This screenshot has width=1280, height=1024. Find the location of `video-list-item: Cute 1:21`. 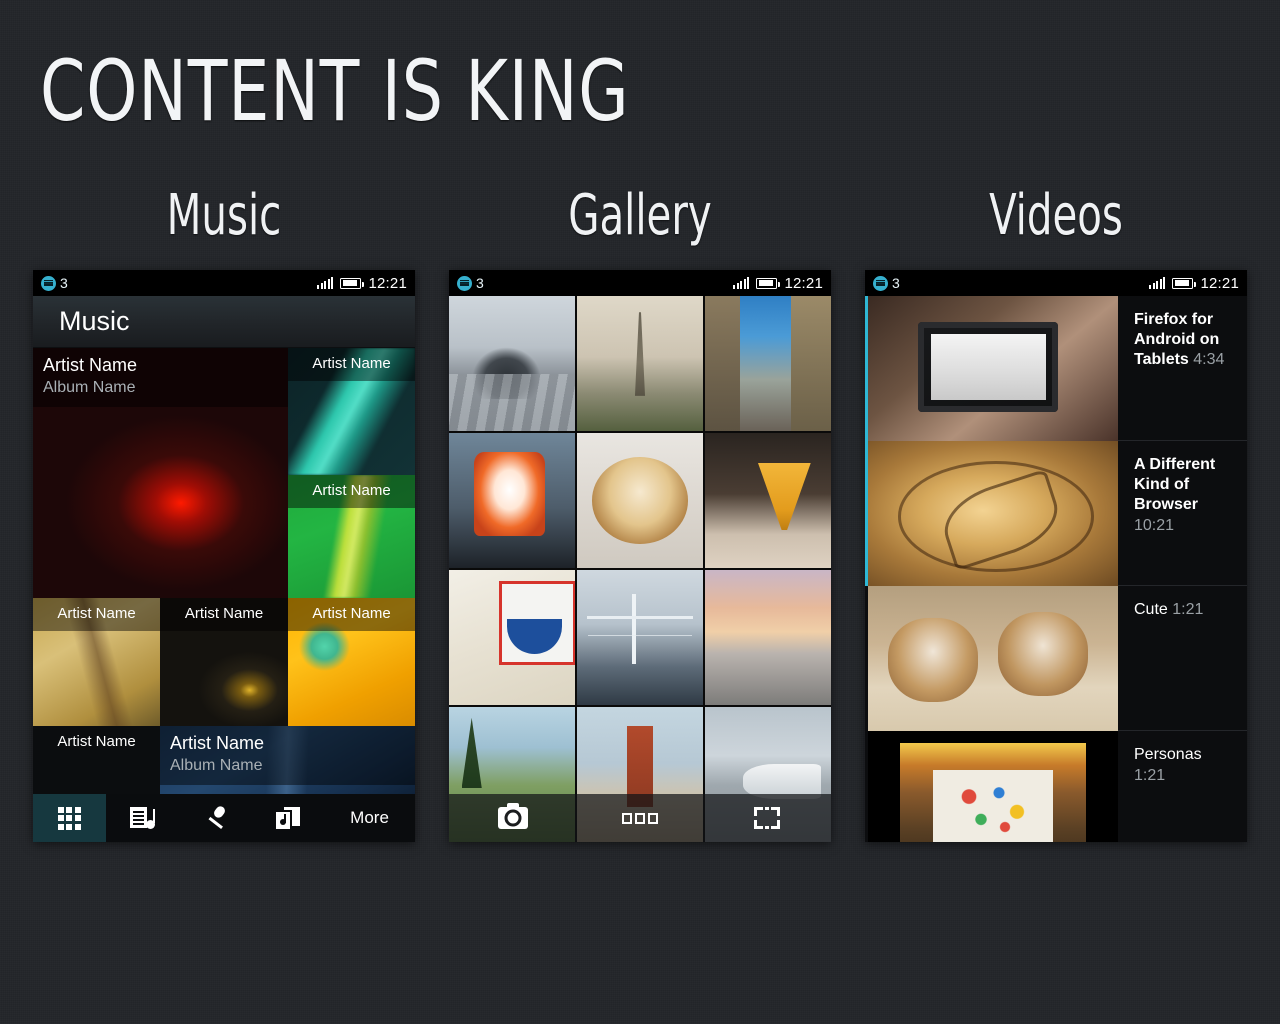

video-list-item: Cute 1:21 is located at coordinates (1056, 658).